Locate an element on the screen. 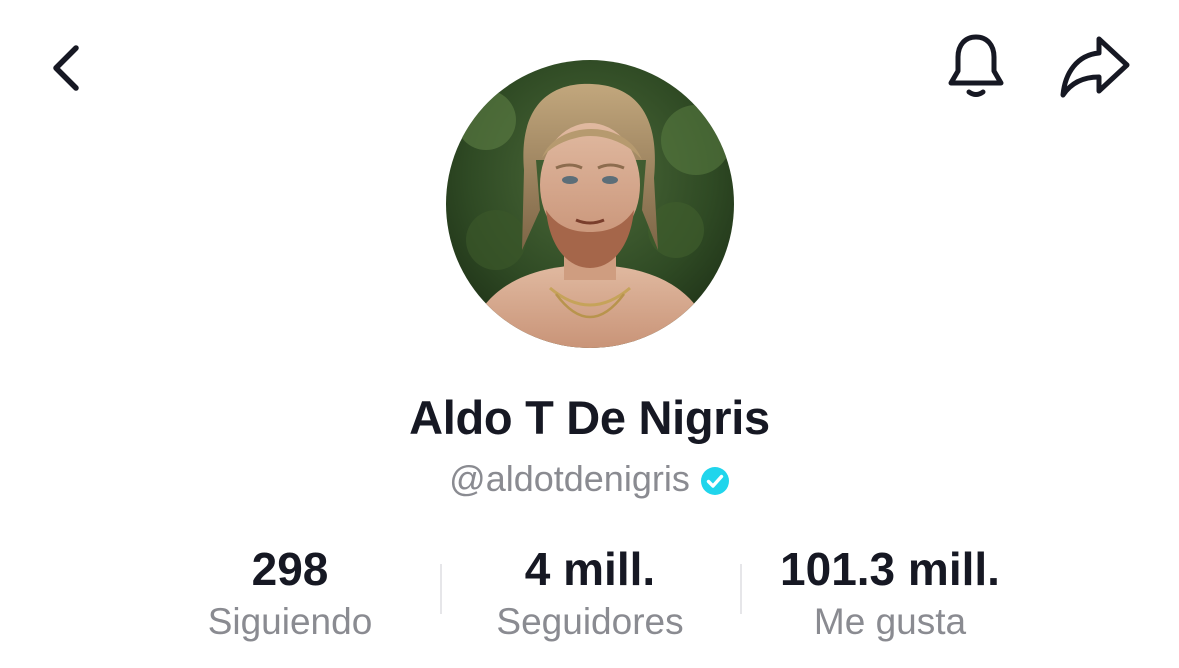 This screenshot has width=1179, height=668. share-arrow-icon is located at coordinates (1095, 67).